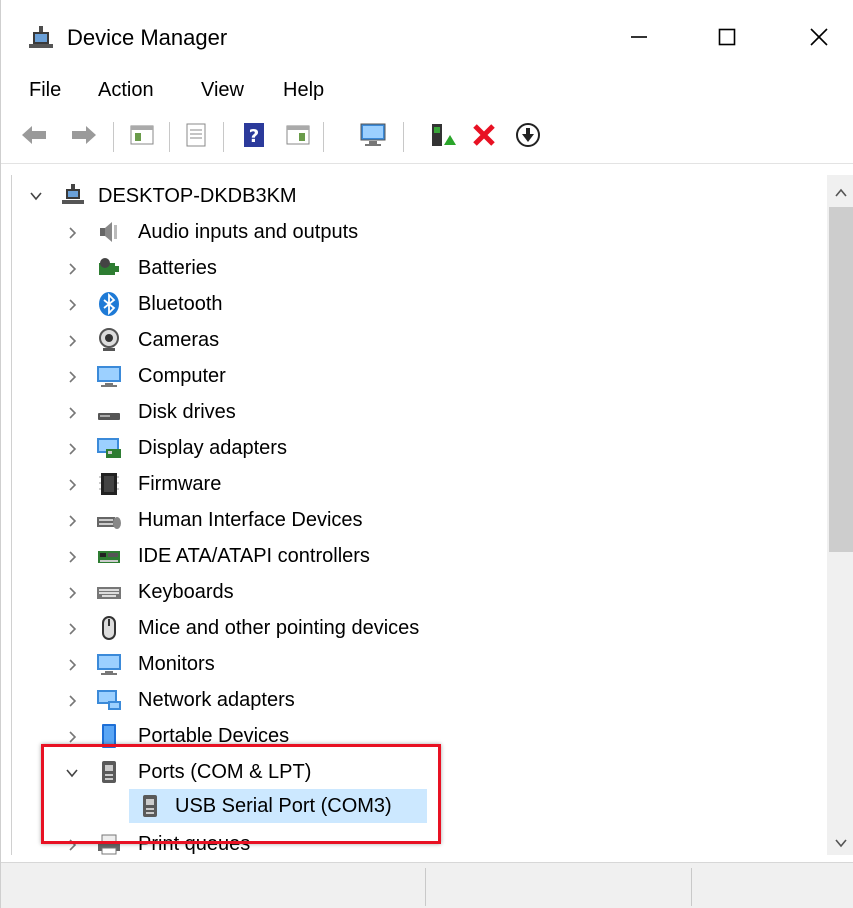  Describe the element at coordinates (109, 628) in the screenshot. I see `mouse-icon` at that location.